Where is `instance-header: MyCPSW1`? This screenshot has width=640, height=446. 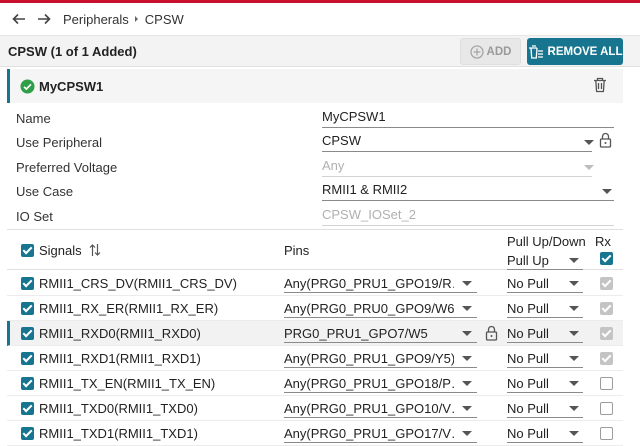
instance-header: MyCPSW1 is located at coordinates (315, 86).